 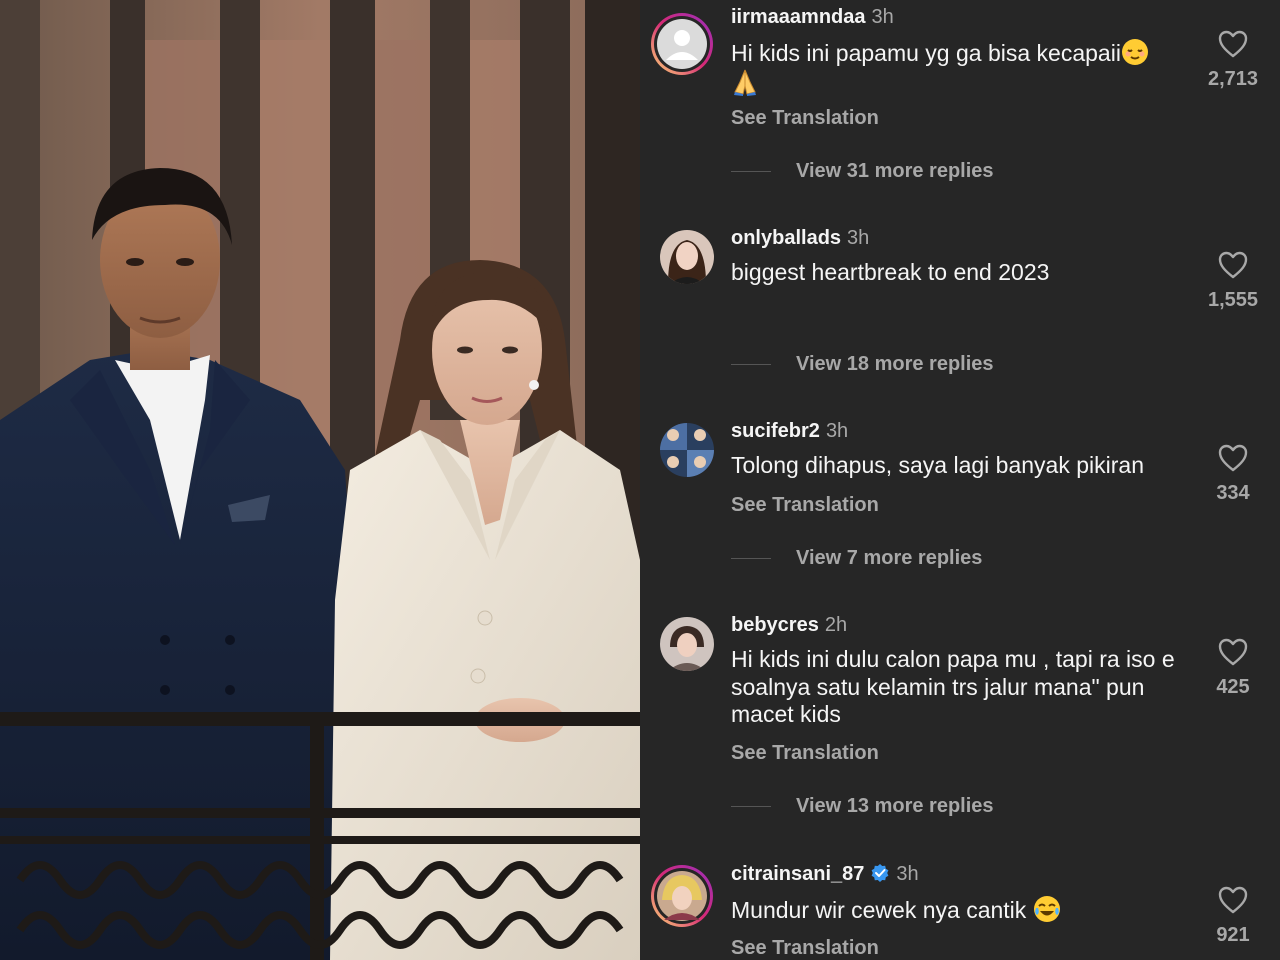 What do you see at coordinates (1233, 281) in the screenshot?
I see `like-button: 1,555` at bounding box center [1233, 281].